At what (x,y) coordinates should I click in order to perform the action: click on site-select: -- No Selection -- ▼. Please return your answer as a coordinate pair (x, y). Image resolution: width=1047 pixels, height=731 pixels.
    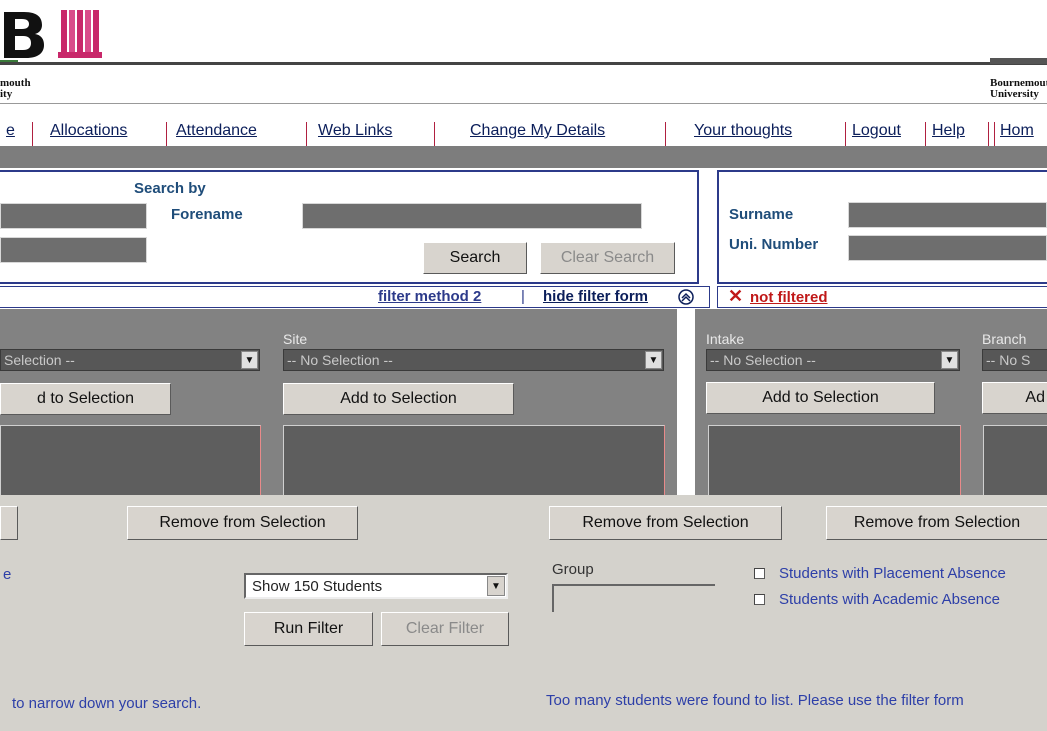
    Looking at the image, I should click on (473, 360).